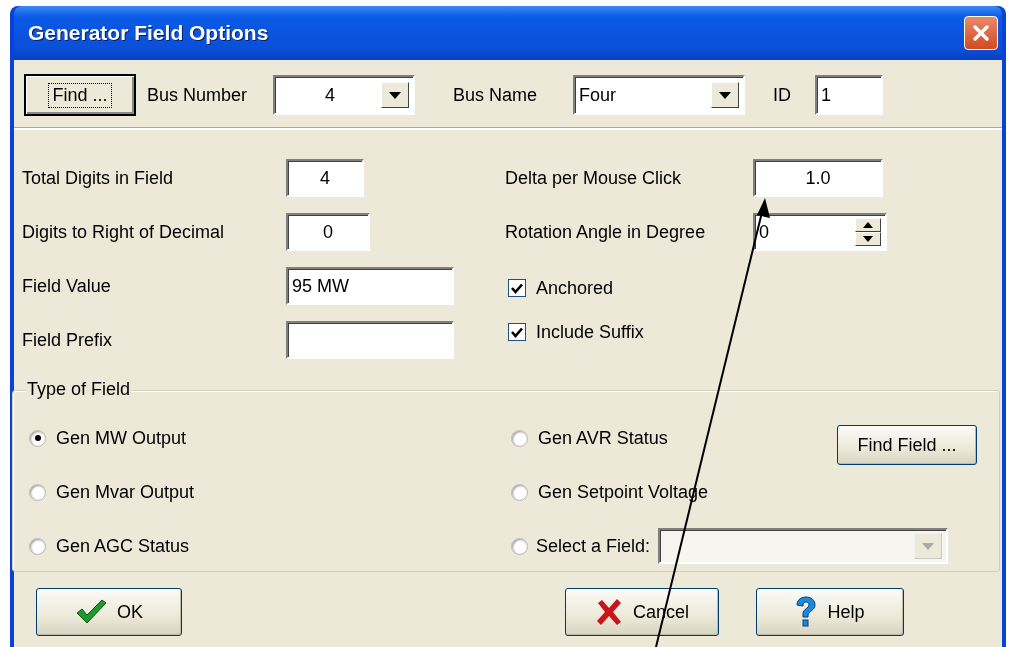  What do you see at coordinates (124, 232) in the screenshot?
I see `field-label: Digits to Right of Decimal` at bounding box center [124, 232].